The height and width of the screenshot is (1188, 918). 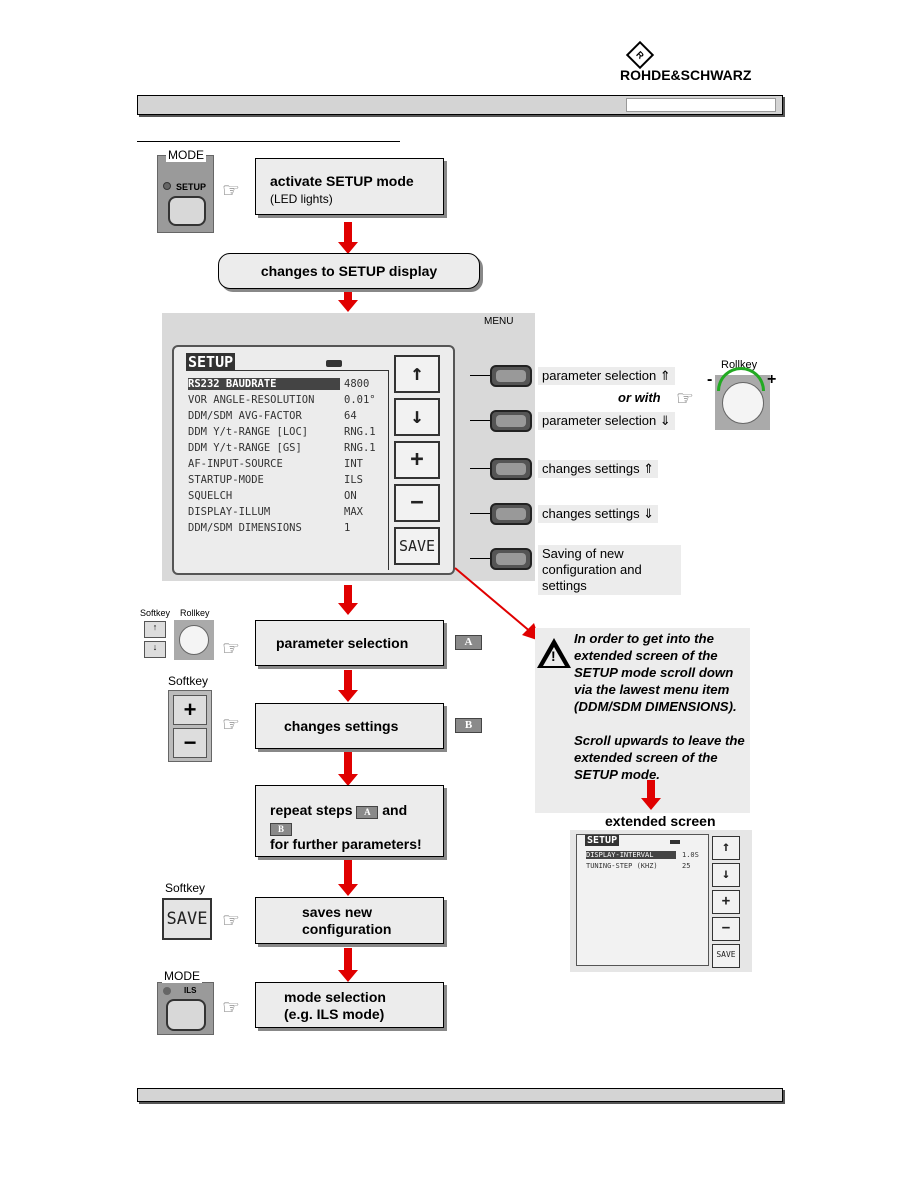 What do you see at coordinates (686, 75) in the screenshot?
I see `logo-text: ROHDE&SCHWARZ` at bounding box center [686, 75].